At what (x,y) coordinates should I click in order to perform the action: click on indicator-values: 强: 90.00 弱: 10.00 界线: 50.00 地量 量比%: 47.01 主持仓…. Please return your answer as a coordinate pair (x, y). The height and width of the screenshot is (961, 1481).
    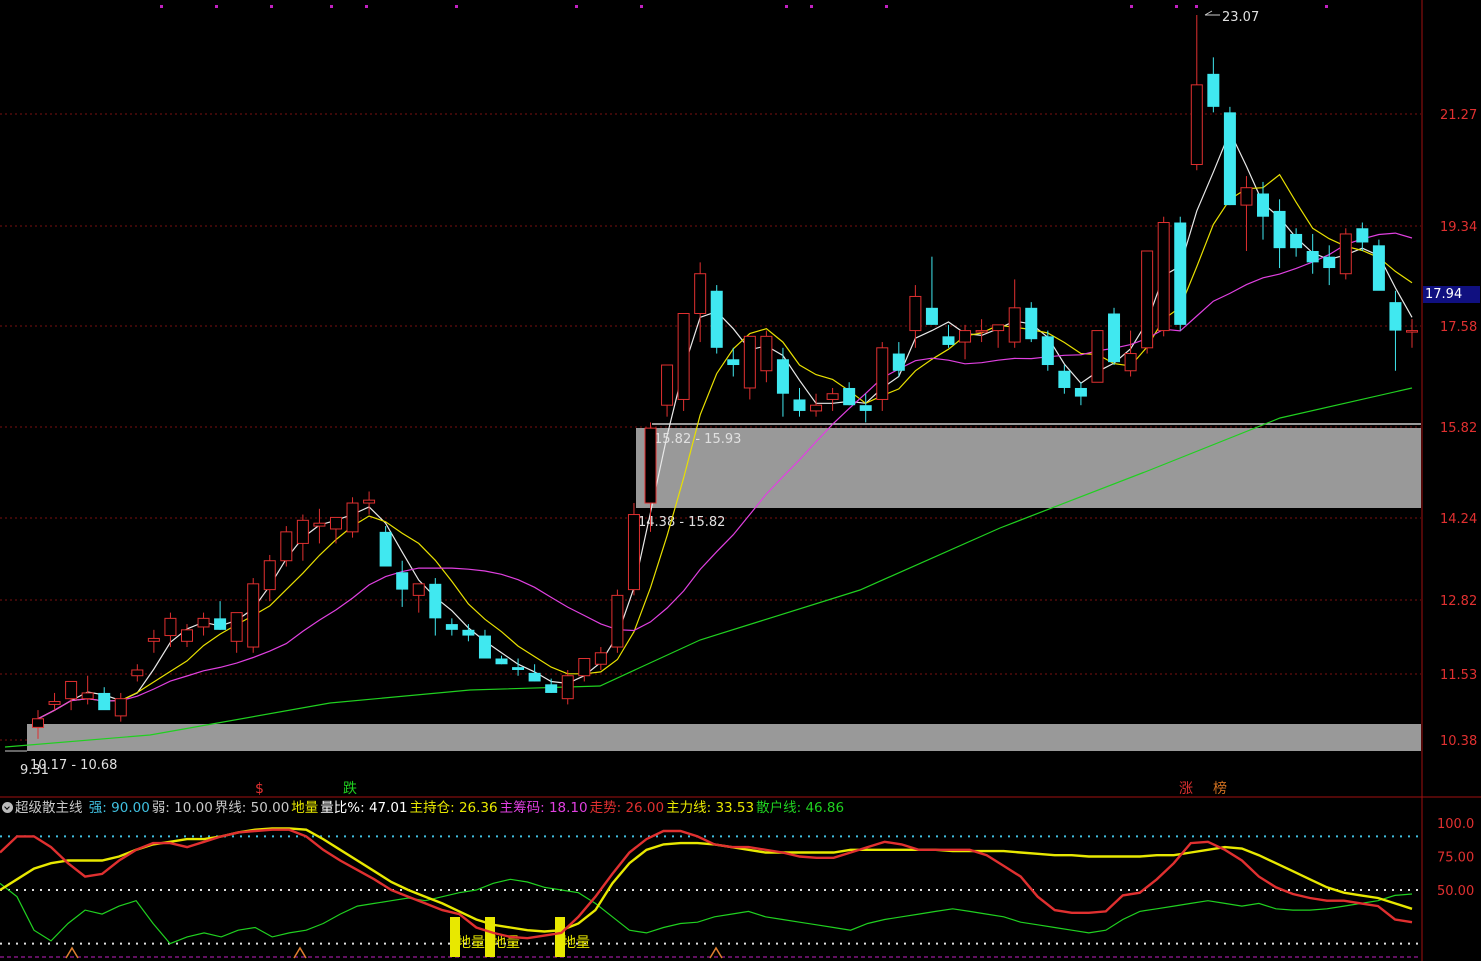
    Looking at the image, I should click on (467, 808).